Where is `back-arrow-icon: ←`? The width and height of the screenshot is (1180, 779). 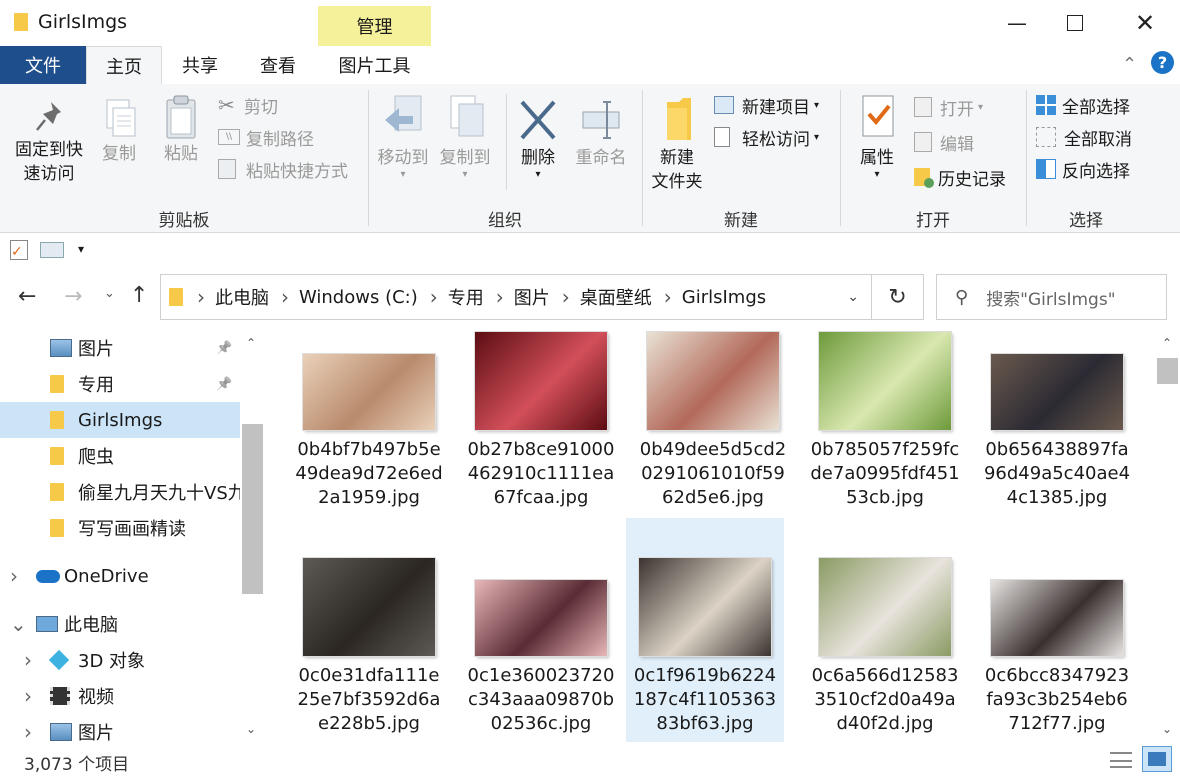 back-arrow-icon: ← is located at coordinates (27, 296).